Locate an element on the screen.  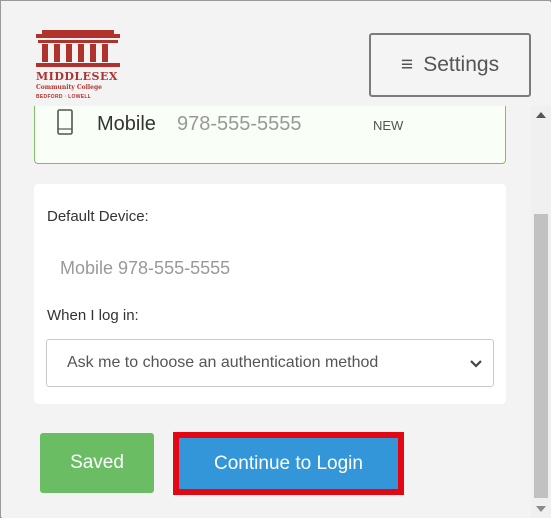
settings-button: ≡ Settings is located at coordinates (450, 65).